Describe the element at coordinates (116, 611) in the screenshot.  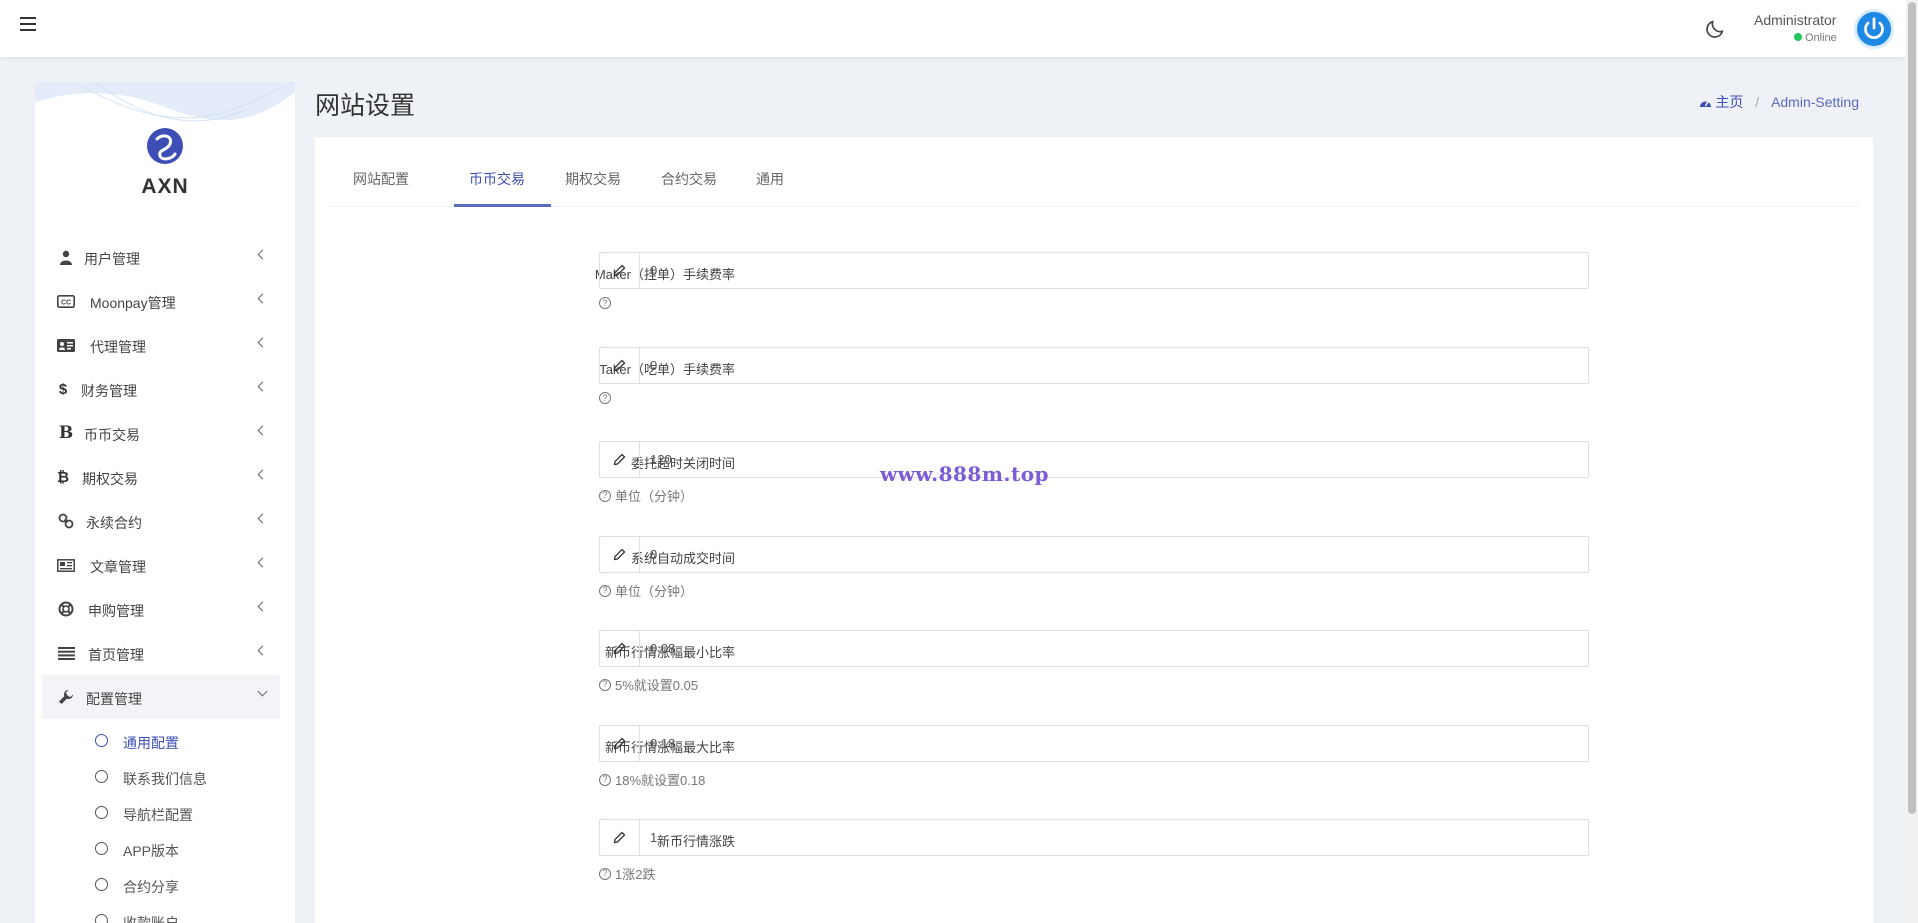
I see `sidebar-item-label: 申购管理` at that location.